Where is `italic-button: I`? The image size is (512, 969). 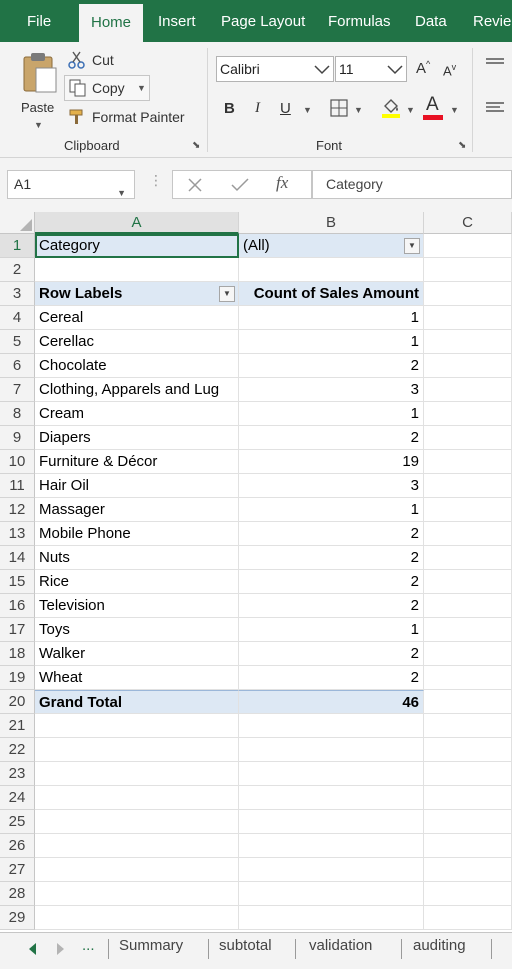 italic-button: I is located at coordinates (257, 108).